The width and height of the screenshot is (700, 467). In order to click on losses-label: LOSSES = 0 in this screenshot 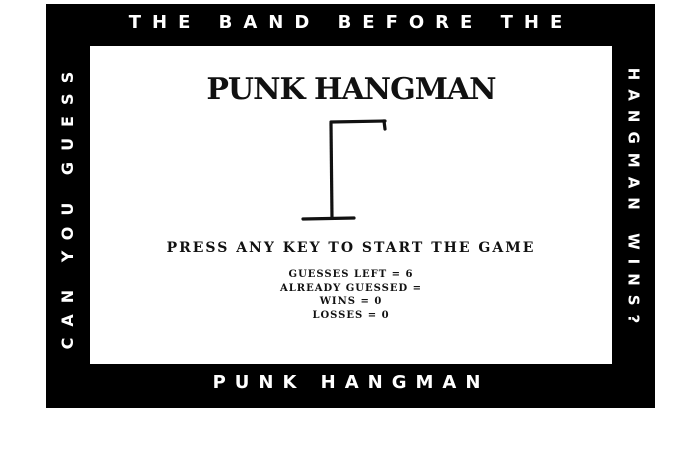, I will do `click(351, 315)`.